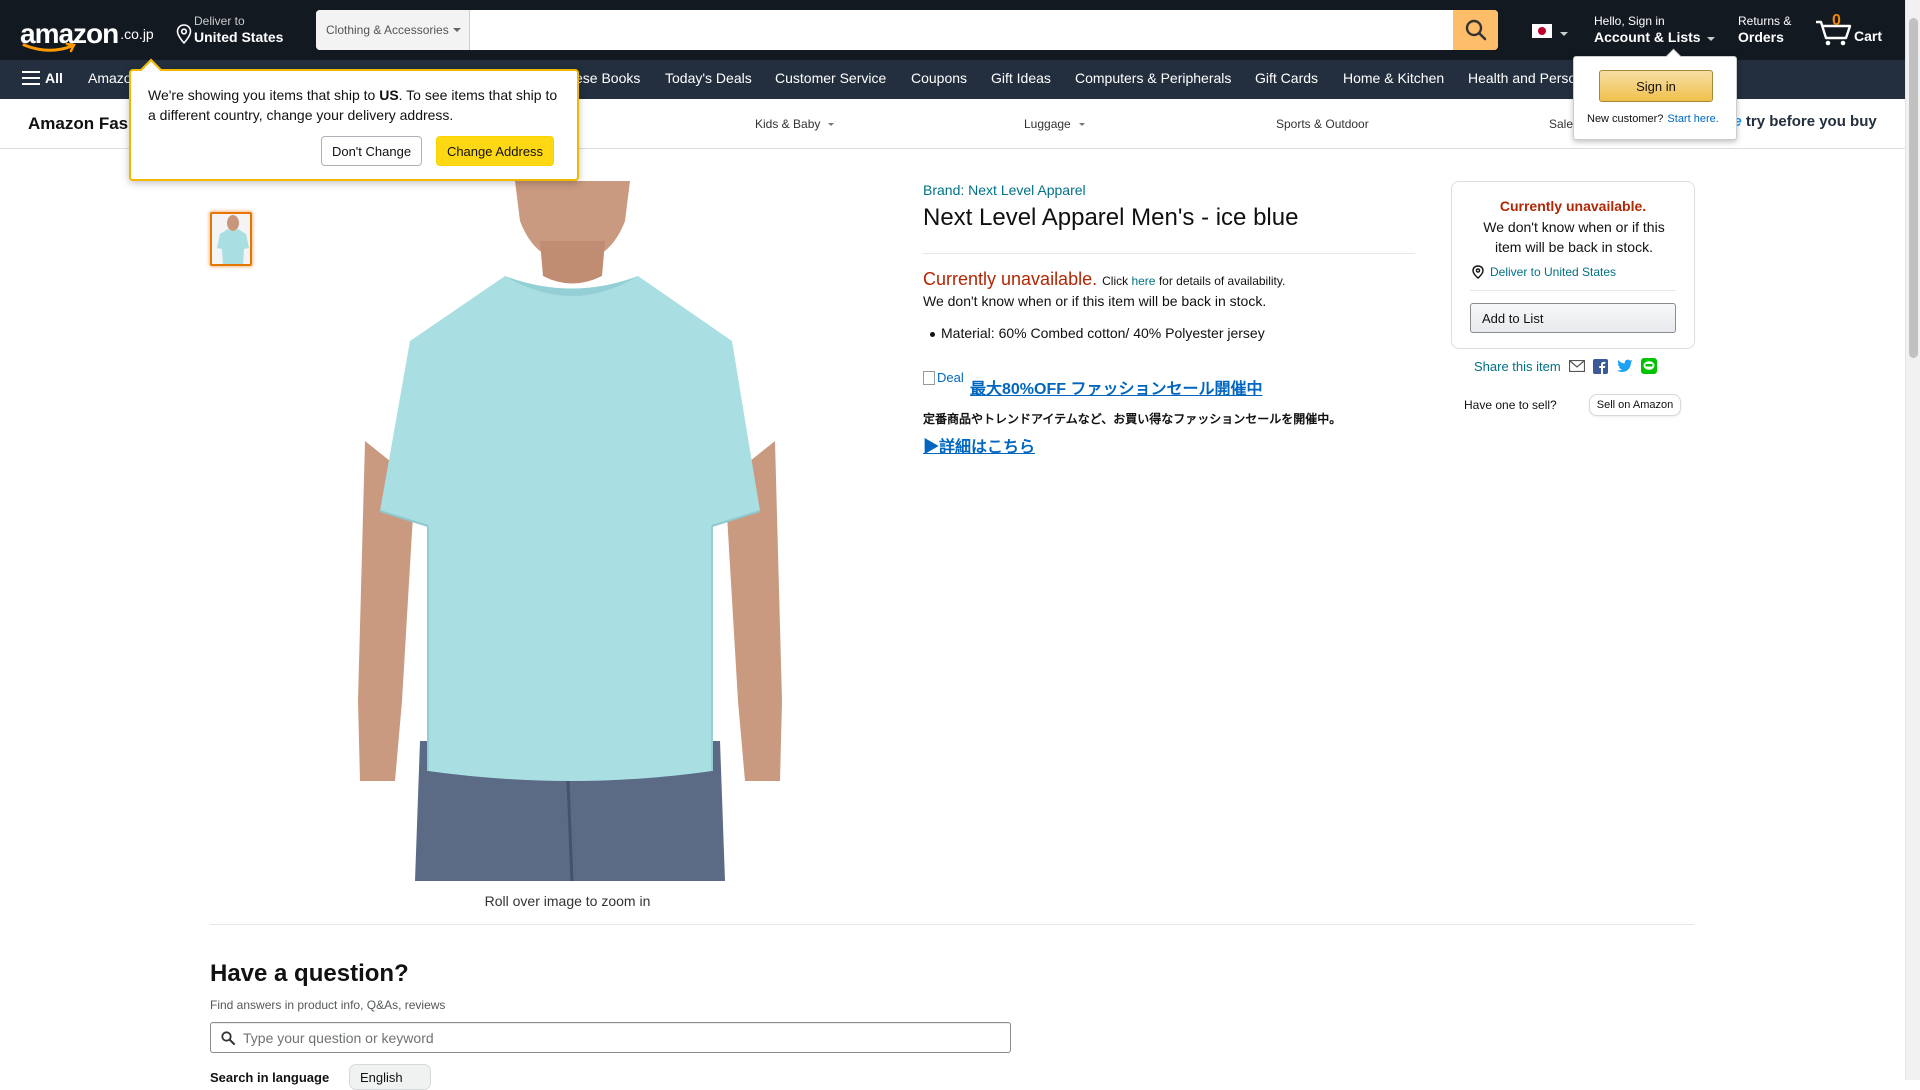  I want to click on start-here-link: Start here., so click(1692, 119).